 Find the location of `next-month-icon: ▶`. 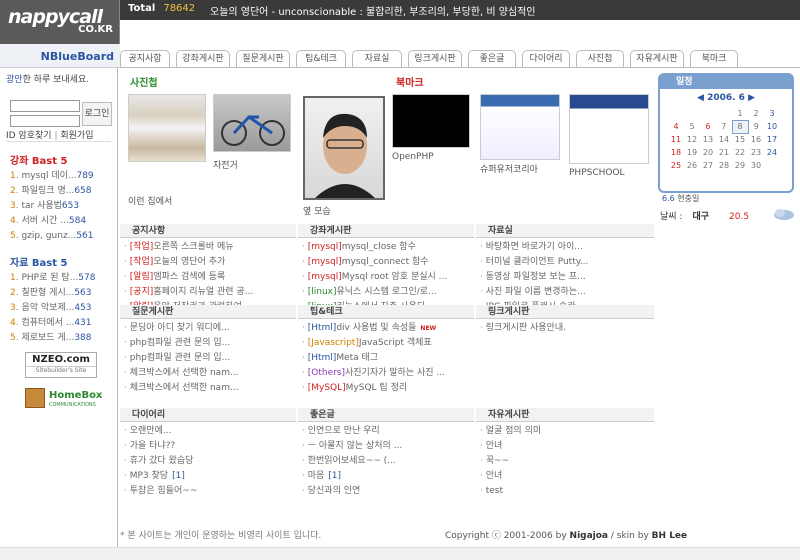

next-month-icon: ▶ is located at coordinates (750, 98).